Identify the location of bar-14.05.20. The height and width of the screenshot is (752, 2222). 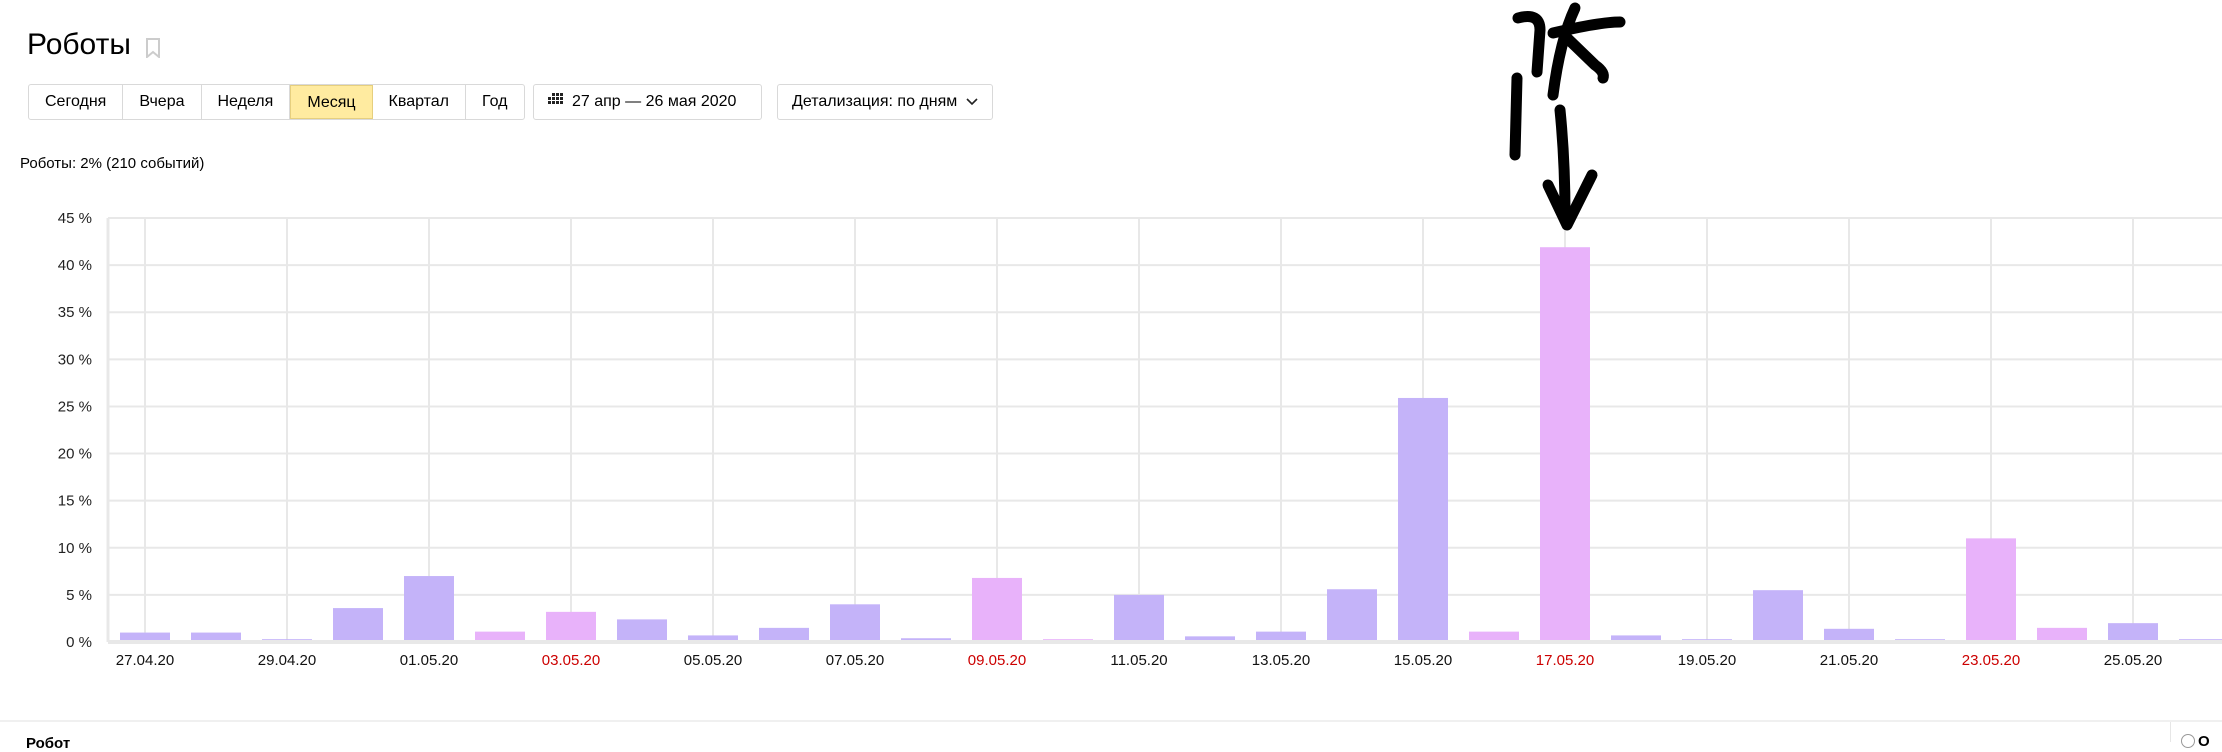
(1352, 614).